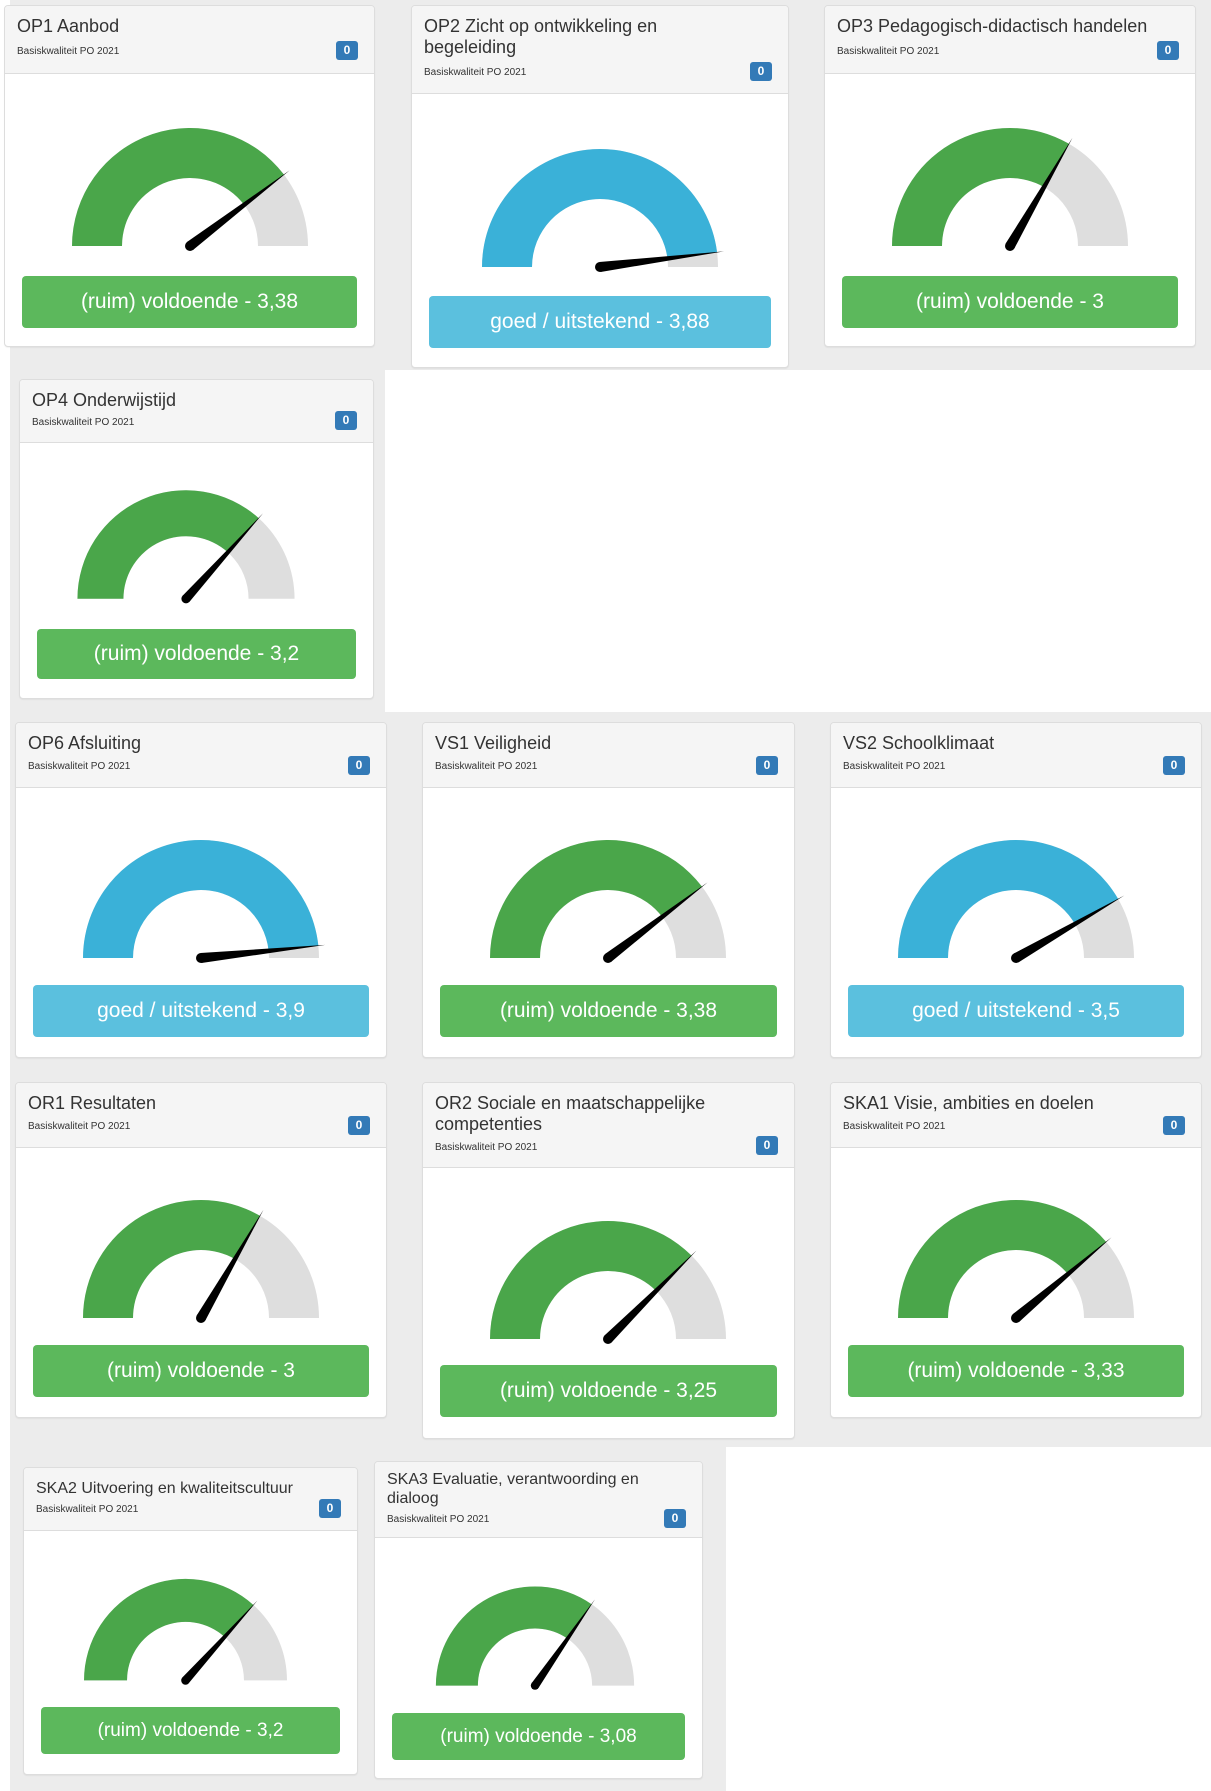 The width and height of the screenshot is (1211, 1791). Describe the element at coordinates (189, 40) in the screenshot. I see `card-header: OP1 Aanbod Basiskwaliteit PO 2021 0` at that location.